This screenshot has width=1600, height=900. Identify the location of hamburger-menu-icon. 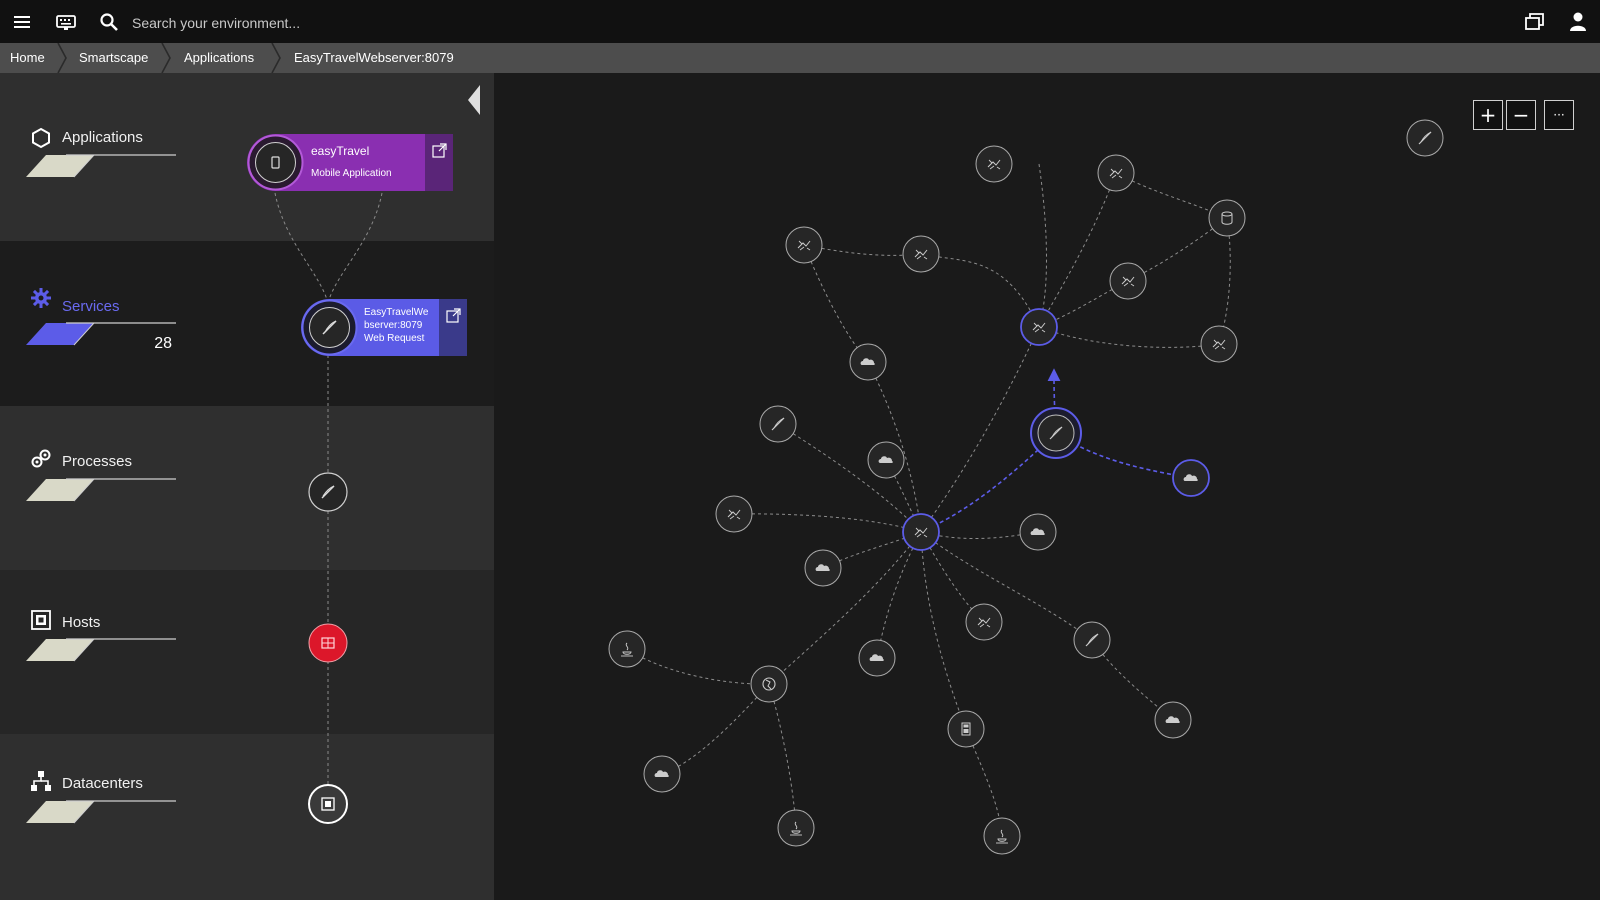
(22, 22).